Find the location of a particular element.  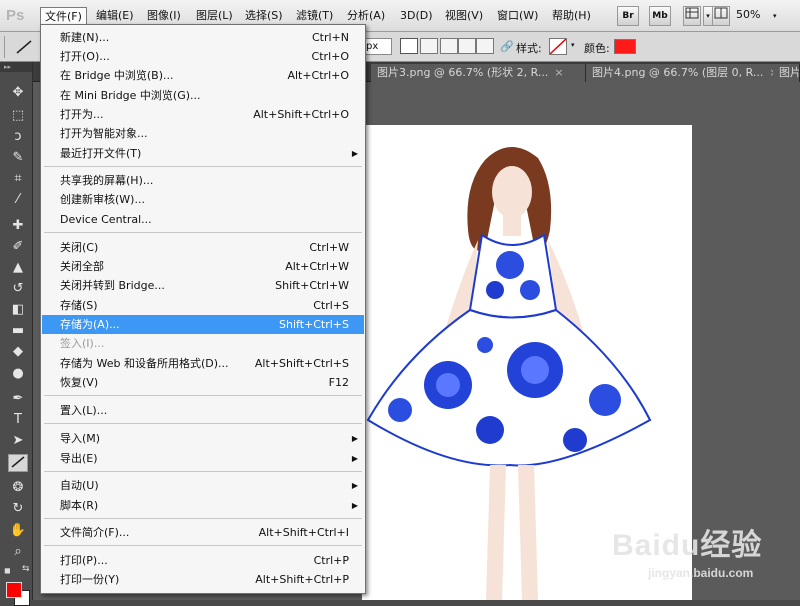

line-tool-preset-icon is located at coordinates (24, 48).